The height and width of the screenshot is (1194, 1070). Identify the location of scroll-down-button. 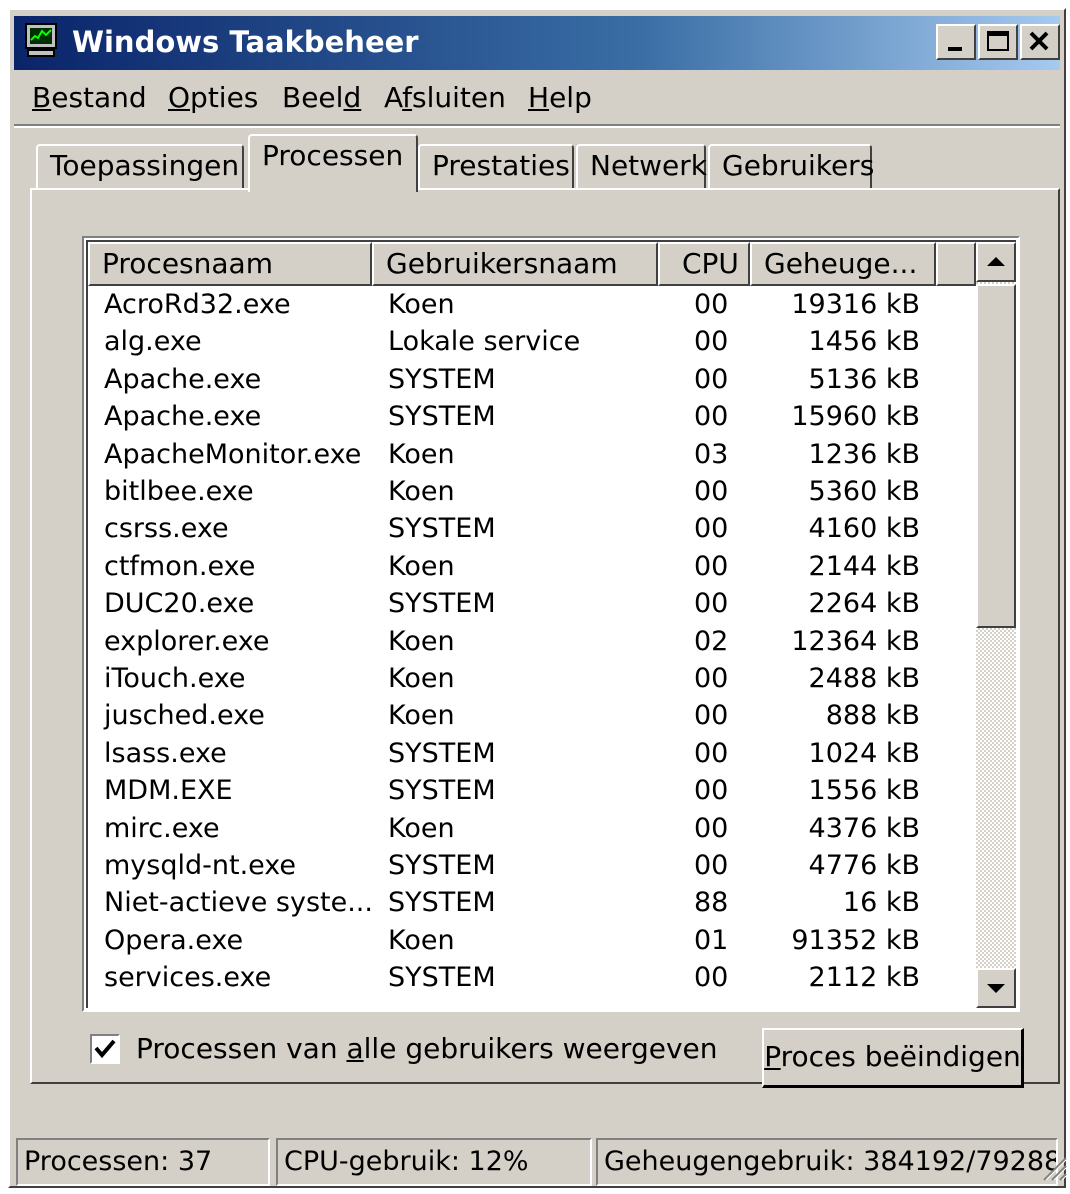
(996, 988).